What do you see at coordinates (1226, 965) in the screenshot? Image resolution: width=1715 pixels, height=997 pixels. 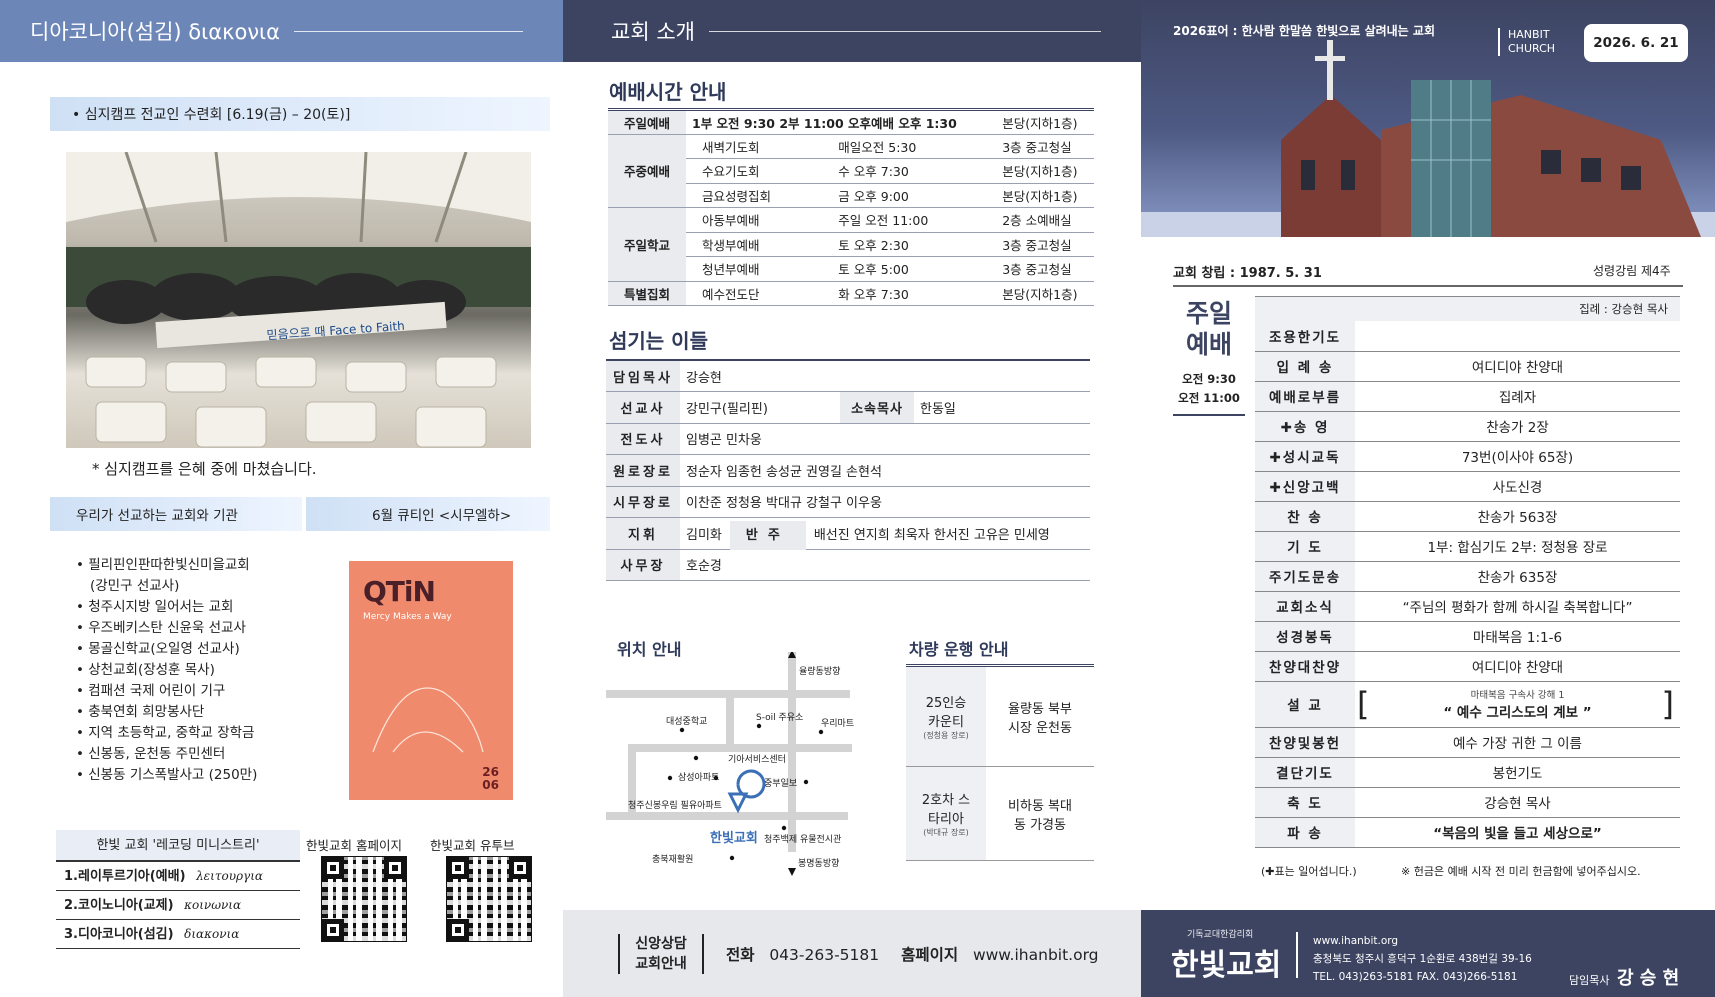 I see `church-logo: 한빛교회` at bounding box center [1226, 965].